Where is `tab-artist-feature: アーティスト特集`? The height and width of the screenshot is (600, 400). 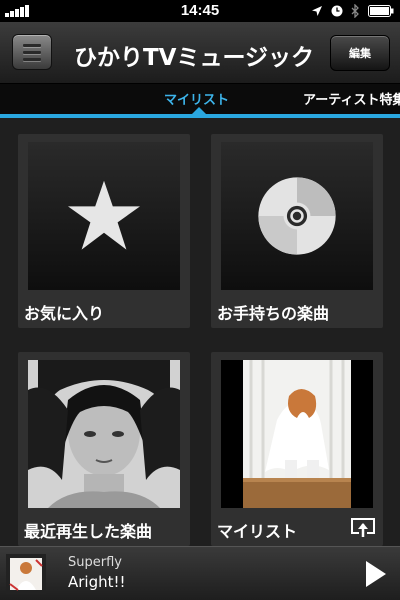 tab-artist-feature: アーティスト特集 is located at coordinates (351, 98).